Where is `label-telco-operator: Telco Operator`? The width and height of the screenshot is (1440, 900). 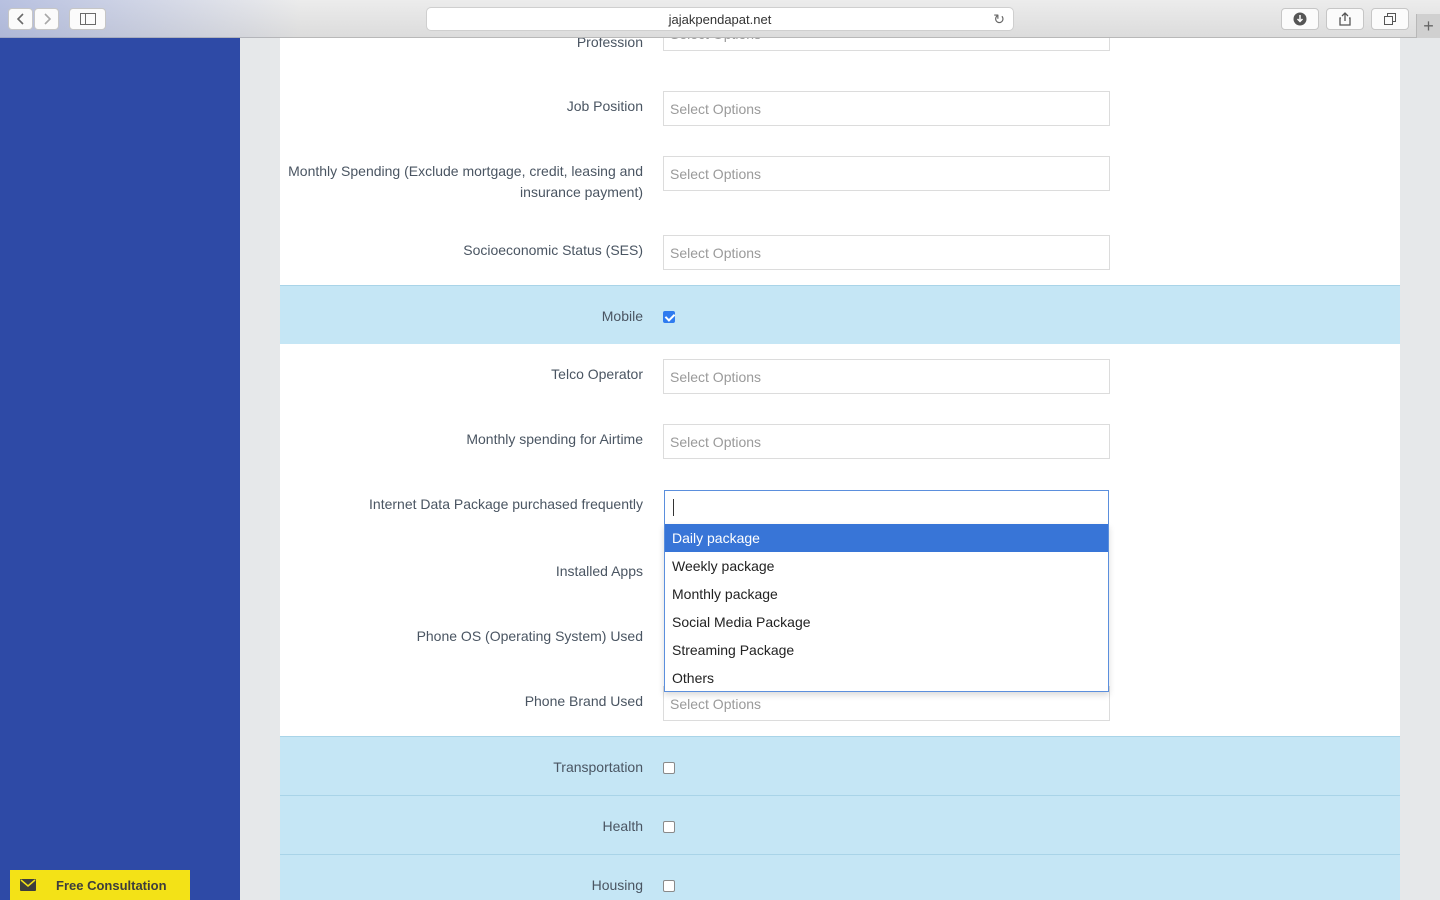
label-telco-operator: Telco Operator is located at coordinates (597, 374).